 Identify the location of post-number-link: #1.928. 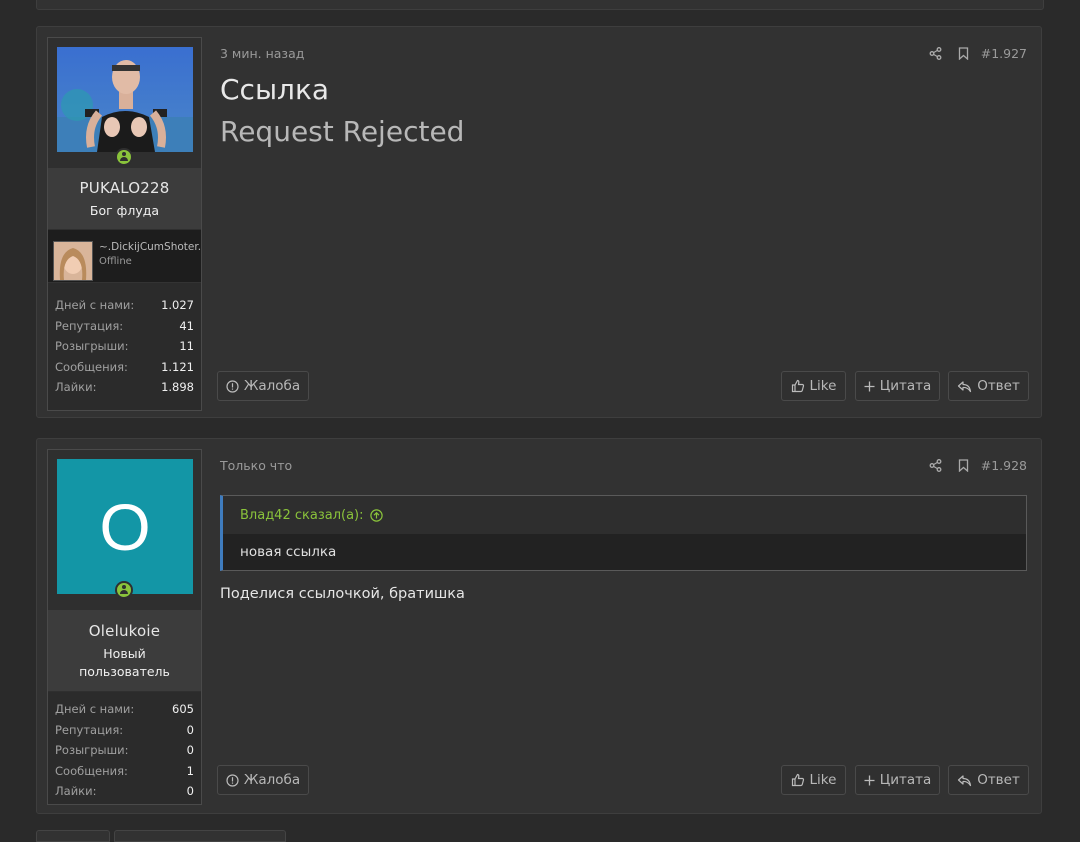
(1004, 465).